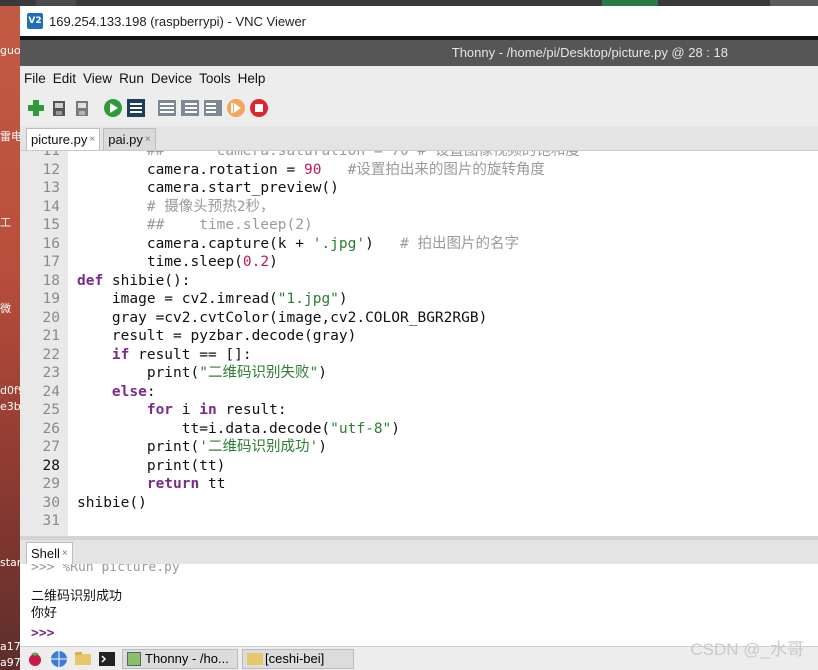 This screenshot has height=670, width=818. I want to click on code-line: 31, so click(419, 521).